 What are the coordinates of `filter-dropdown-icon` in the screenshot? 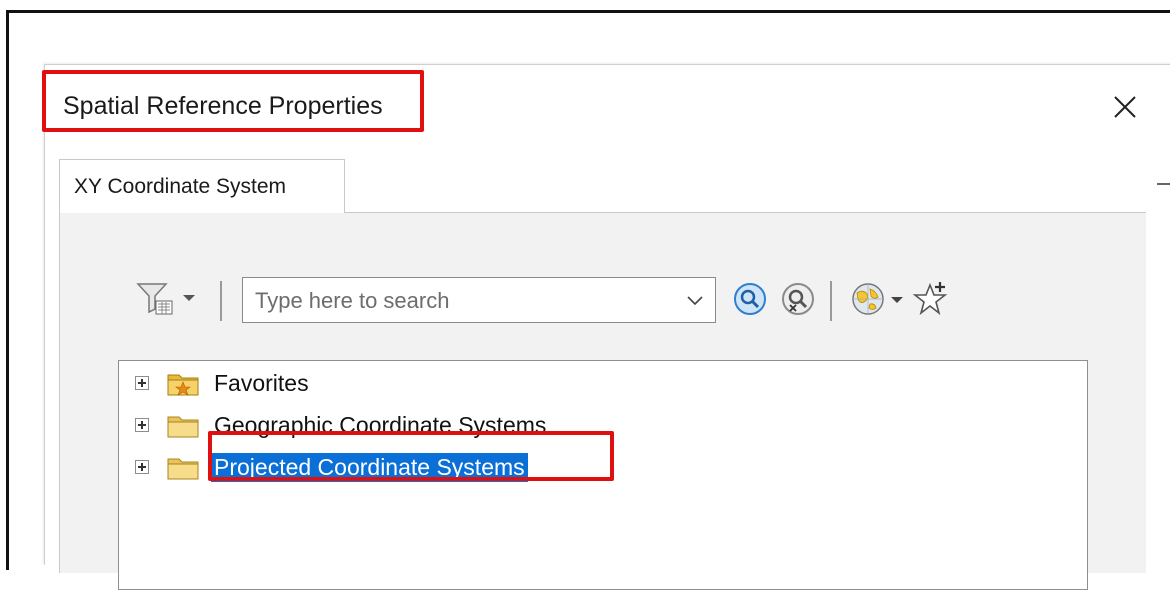 It's located at (189, 298).